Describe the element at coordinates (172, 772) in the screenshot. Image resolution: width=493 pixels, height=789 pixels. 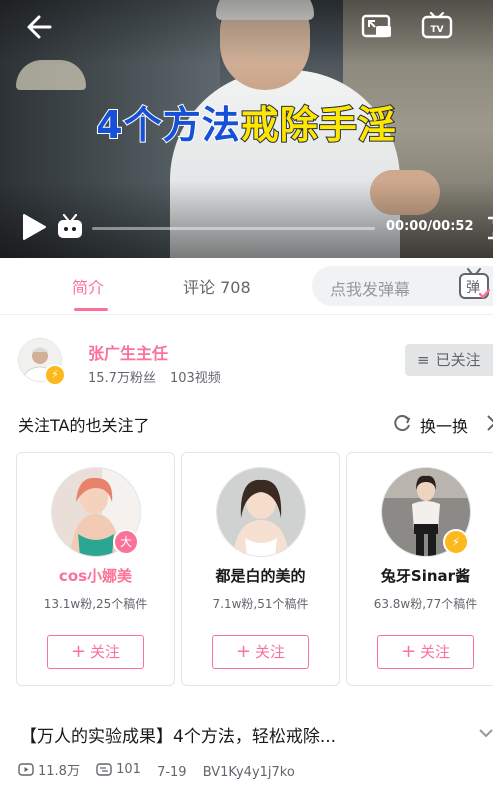
I see `publish-date: 7-19` at that location.